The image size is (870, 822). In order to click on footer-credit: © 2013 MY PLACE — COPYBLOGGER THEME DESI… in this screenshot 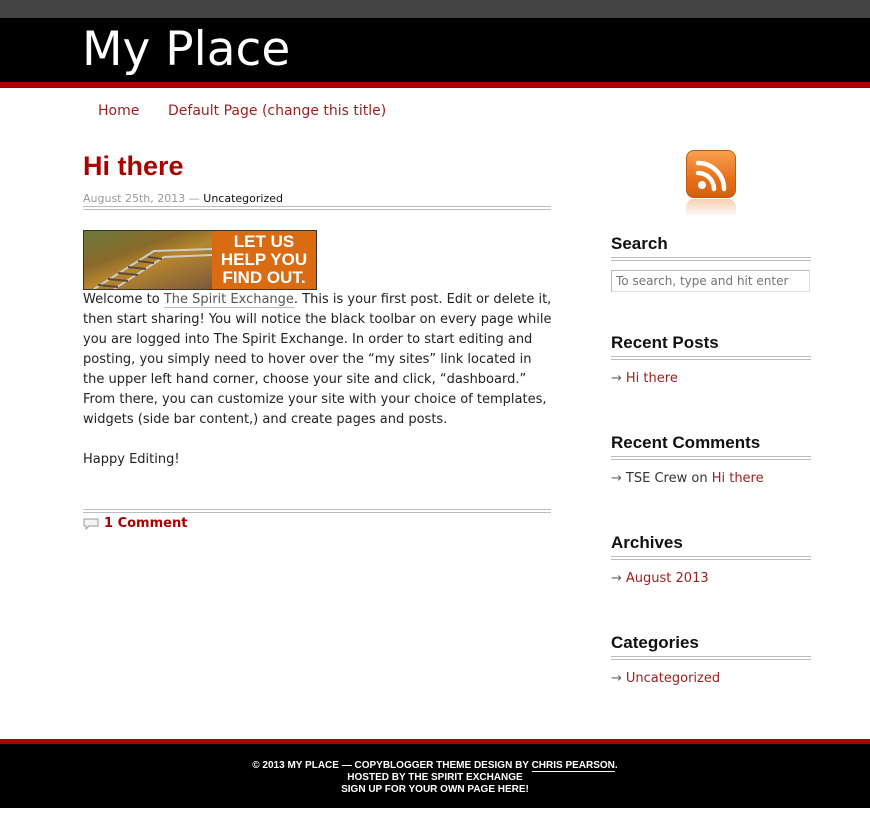, I will do `click(435, 766)`.